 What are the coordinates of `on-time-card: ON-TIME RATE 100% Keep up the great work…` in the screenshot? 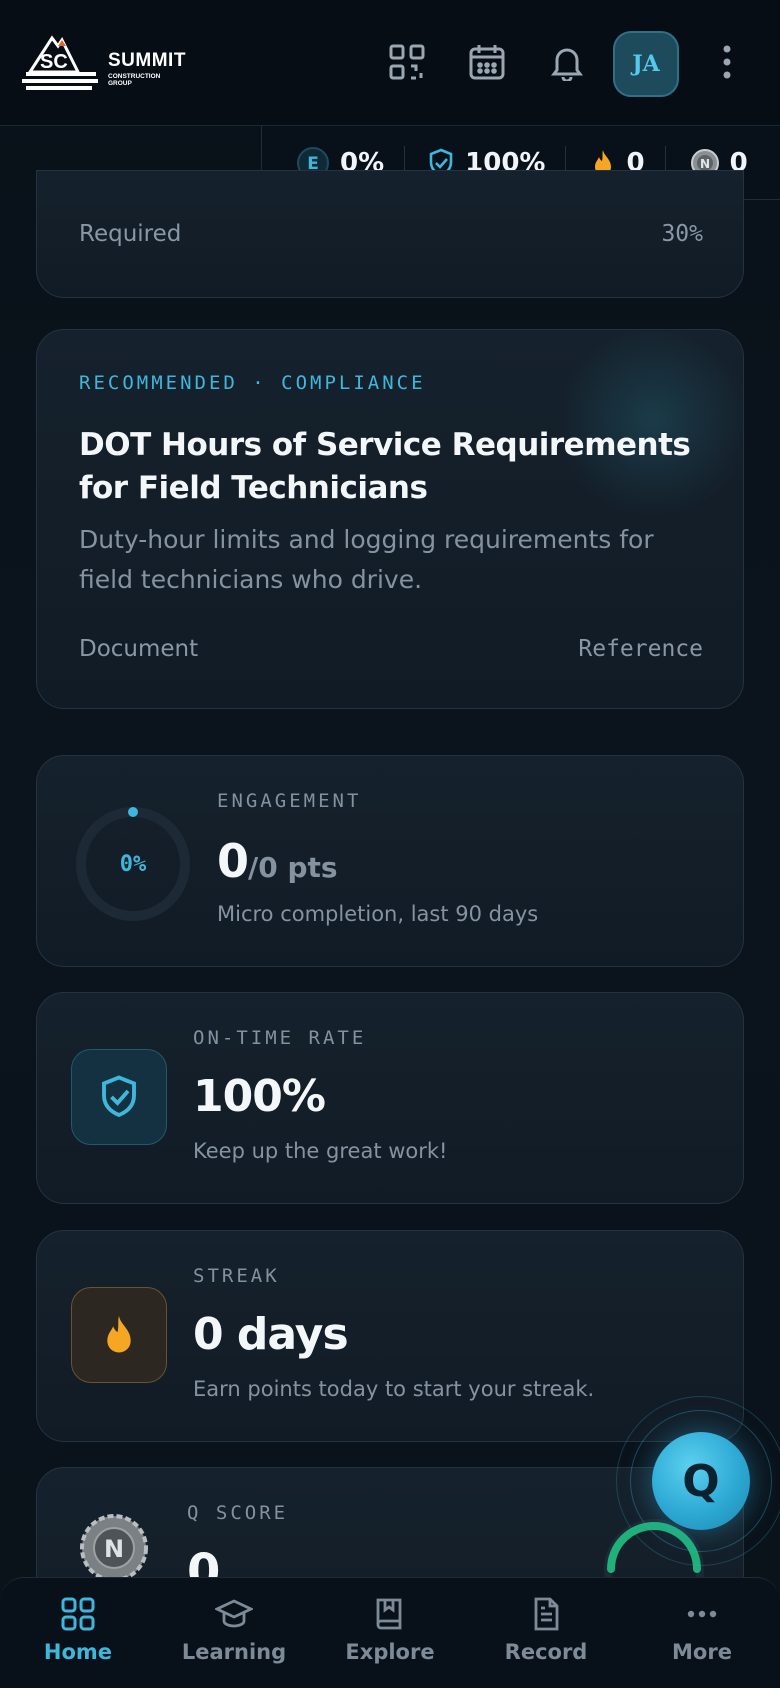 It's located at (390, 1098).